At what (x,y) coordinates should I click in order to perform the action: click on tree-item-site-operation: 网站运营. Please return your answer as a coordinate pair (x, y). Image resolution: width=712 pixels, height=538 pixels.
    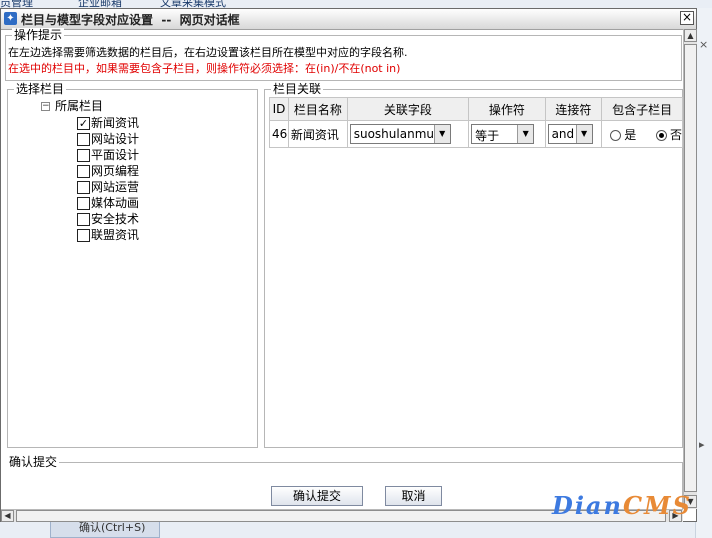
    Looking at the image, I should click on (108, 187).